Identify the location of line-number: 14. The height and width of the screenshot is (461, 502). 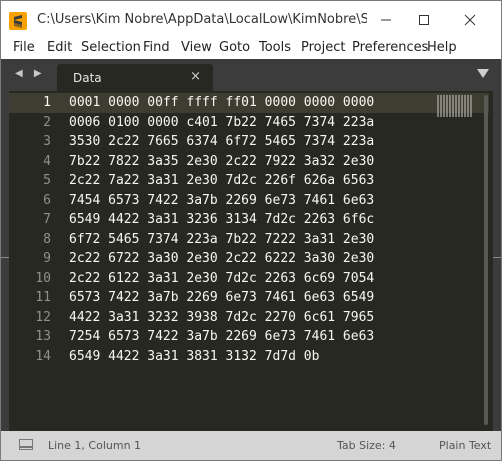
(43, 356).